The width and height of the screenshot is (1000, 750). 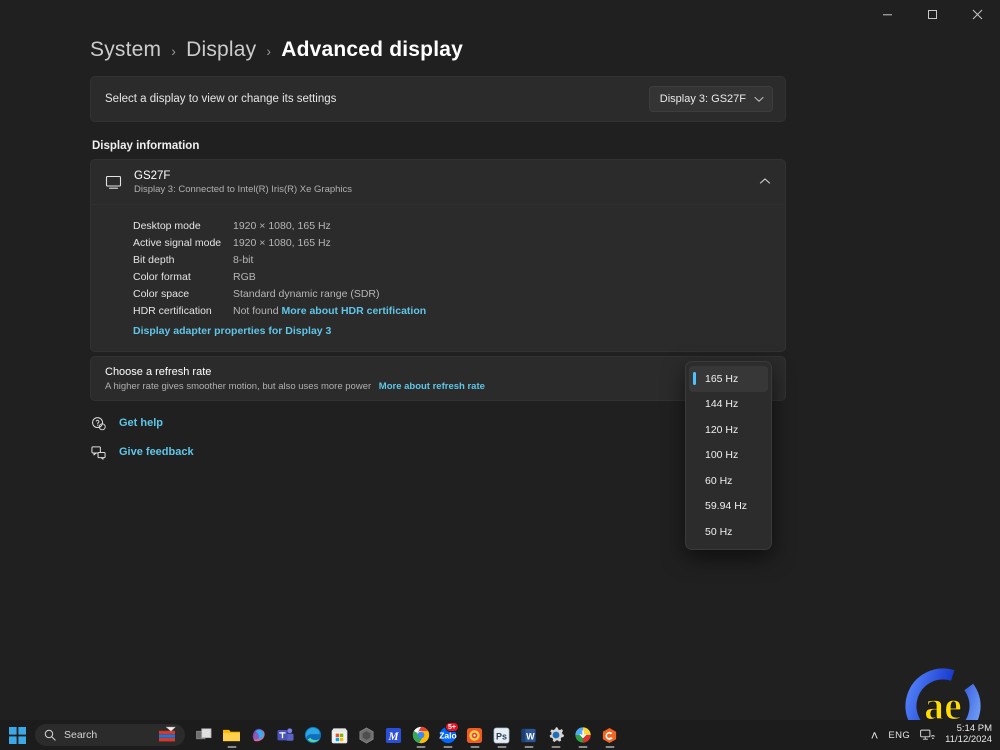 I want to click on taskbar-copilot, so click(x=258, y=735).